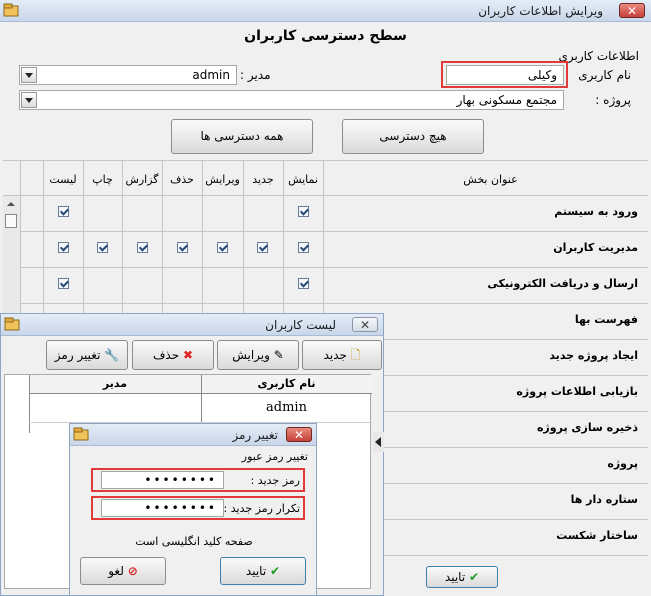  What do you see at coordinates (278, 355) in the screenshot?
I see `edit-icon: ✎` at bounding box center [278, 355].